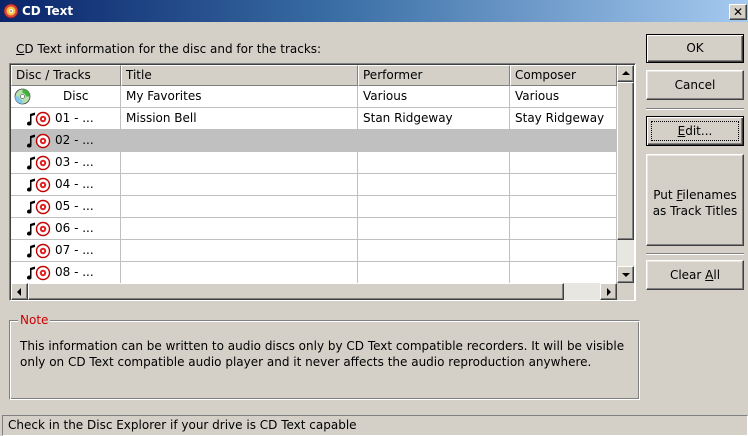  I want to click on performer-cell: Various, so click(434, 97).